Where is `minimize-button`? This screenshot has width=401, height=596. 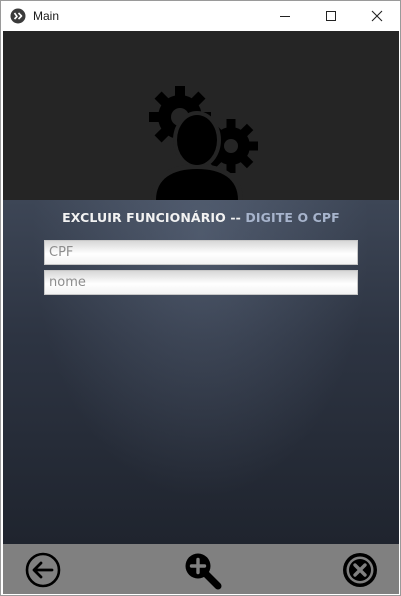 minimize-button is located at coordinates (285, 16).